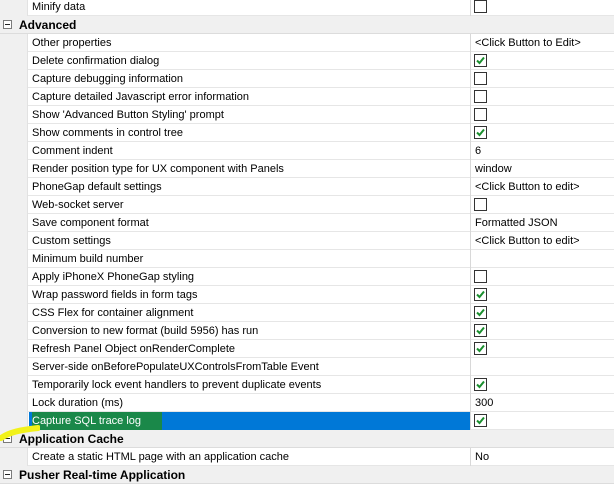 Image resolution: width=614 pixels, height=484 pixels. I want to click on property-value: 6, so click(542, 151).